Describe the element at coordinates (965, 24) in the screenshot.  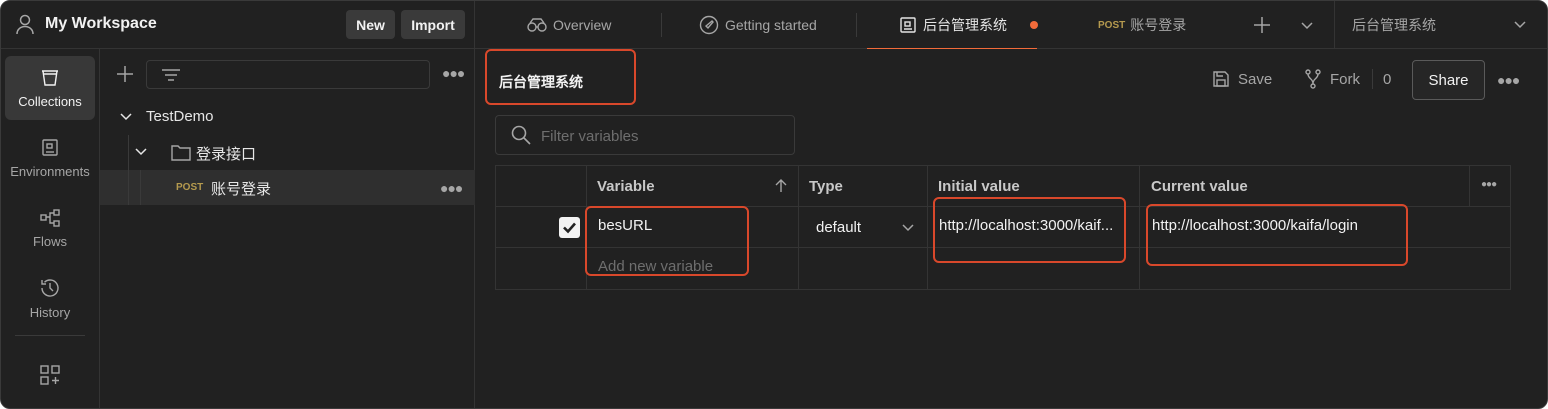
I see `tab-label: 后台管理系统` at that location.